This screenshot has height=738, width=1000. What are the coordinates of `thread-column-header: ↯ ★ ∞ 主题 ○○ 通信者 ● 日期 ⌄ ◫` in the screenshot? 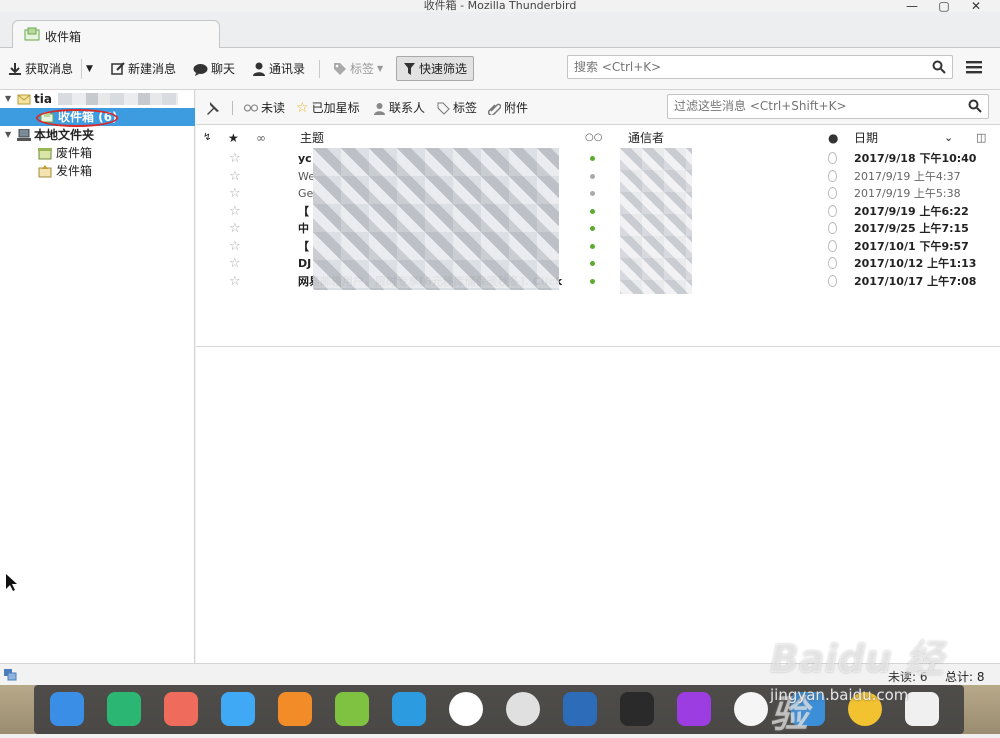 It's located at (598, 137).